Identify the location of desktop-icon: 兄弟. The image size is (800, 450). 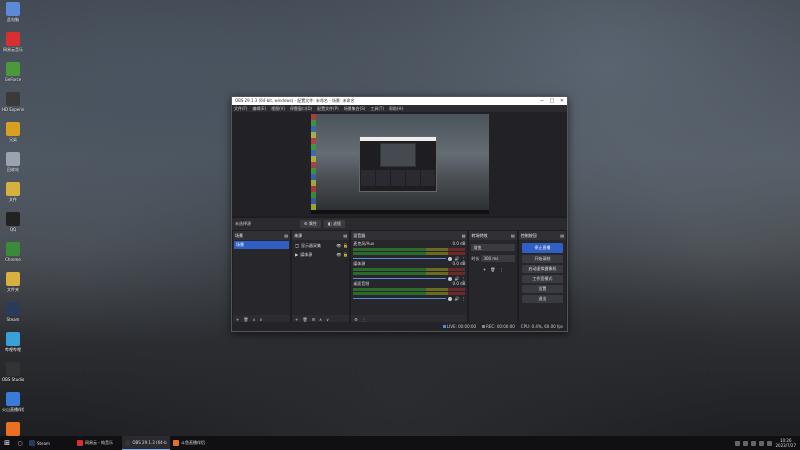
(13, 136).